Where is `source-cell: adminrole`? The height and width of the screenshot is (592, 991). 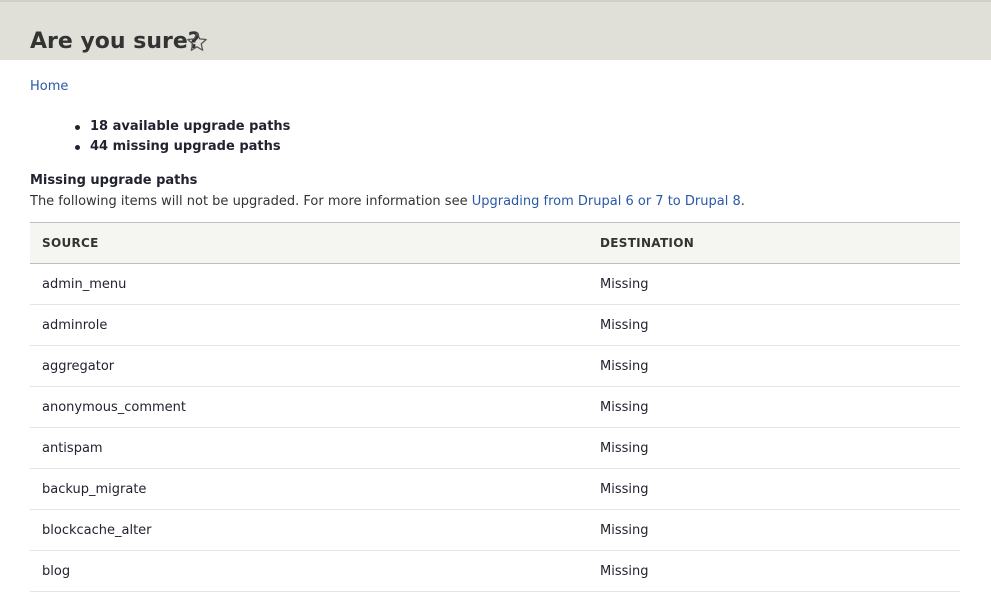 source-cell: adminrole is located at coordinates (75, 325).